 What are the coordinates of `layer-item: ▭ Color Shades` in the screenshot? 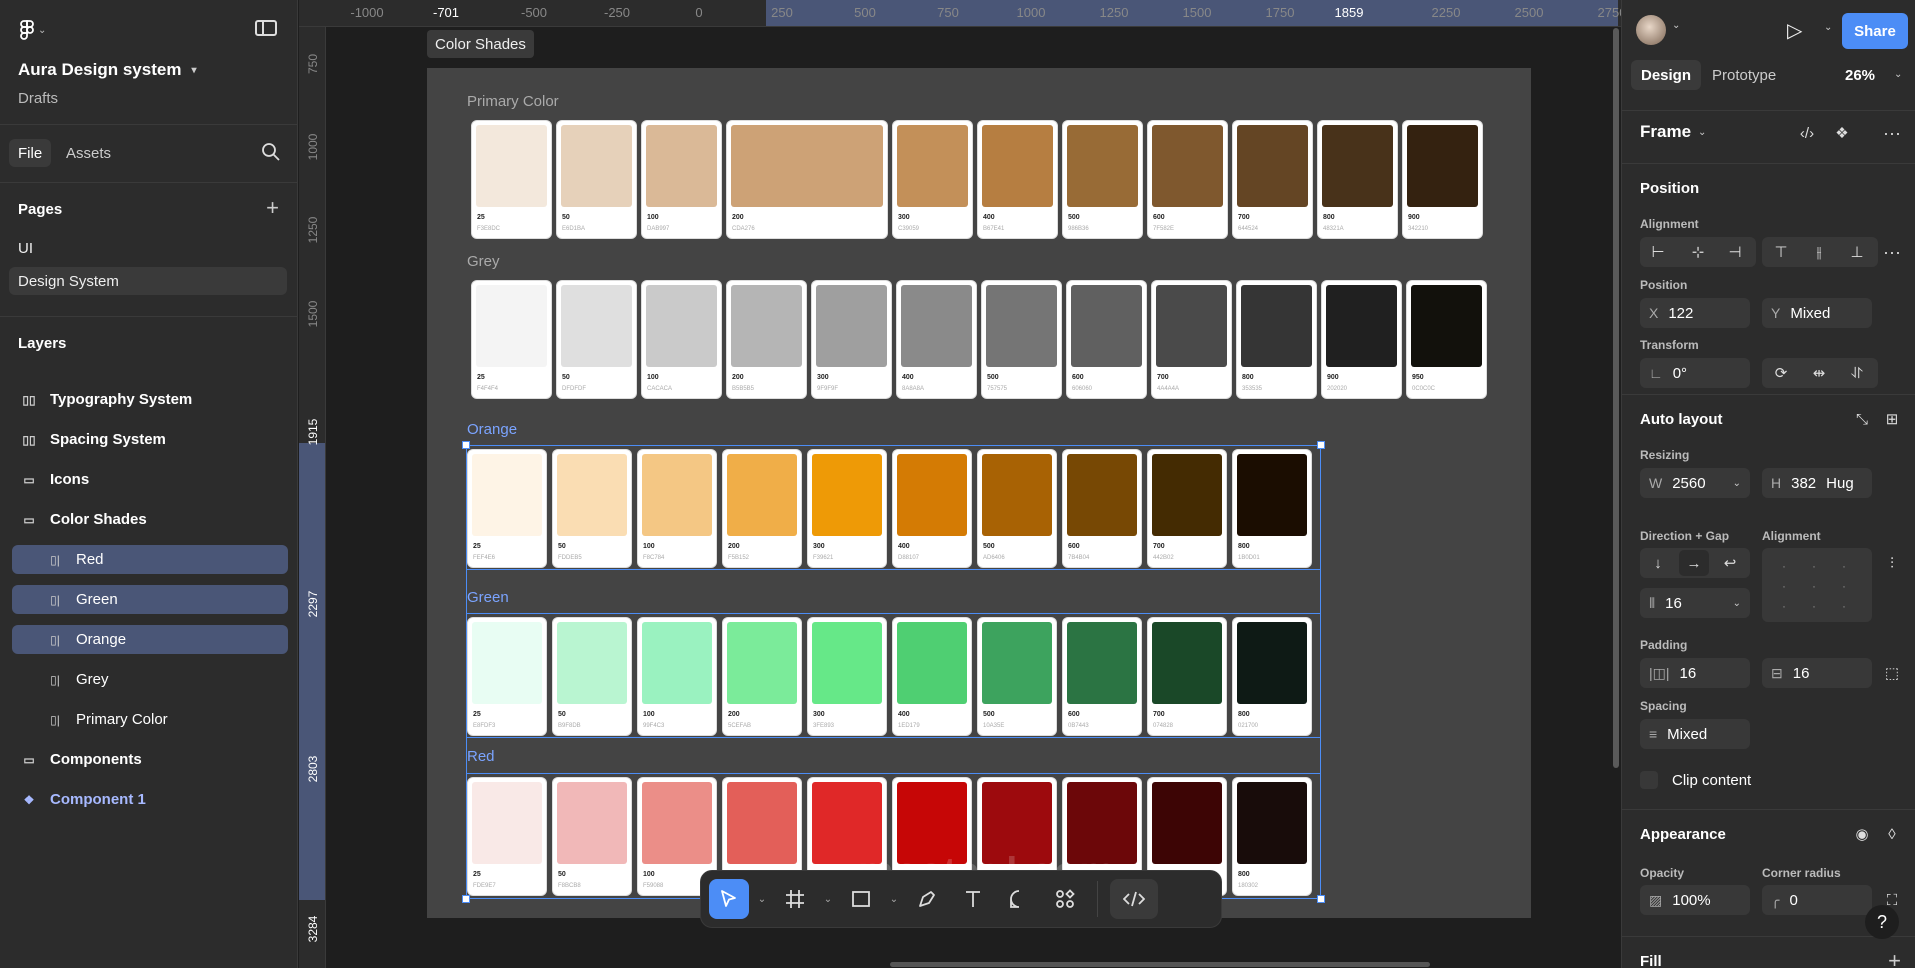 It's located at (150, 519).